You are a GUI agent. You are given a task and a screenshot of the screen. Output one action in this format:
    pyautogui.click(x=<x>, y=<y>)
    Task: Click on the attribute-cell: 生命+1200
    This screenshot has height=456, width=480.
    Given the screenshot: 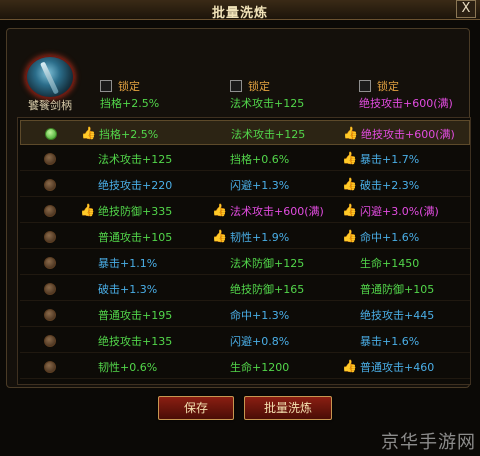 What is the action you would take?
    pyautogui.click(x=250, y=366)
    